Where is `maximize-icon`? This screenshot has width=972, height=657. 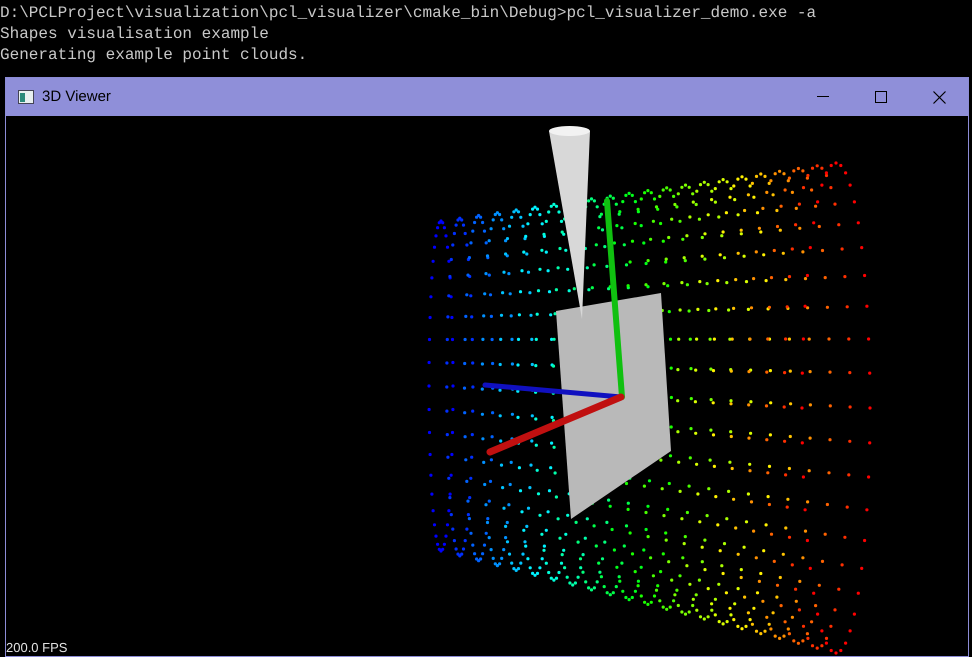 maximize-icon is located at coordinates (881, 97).